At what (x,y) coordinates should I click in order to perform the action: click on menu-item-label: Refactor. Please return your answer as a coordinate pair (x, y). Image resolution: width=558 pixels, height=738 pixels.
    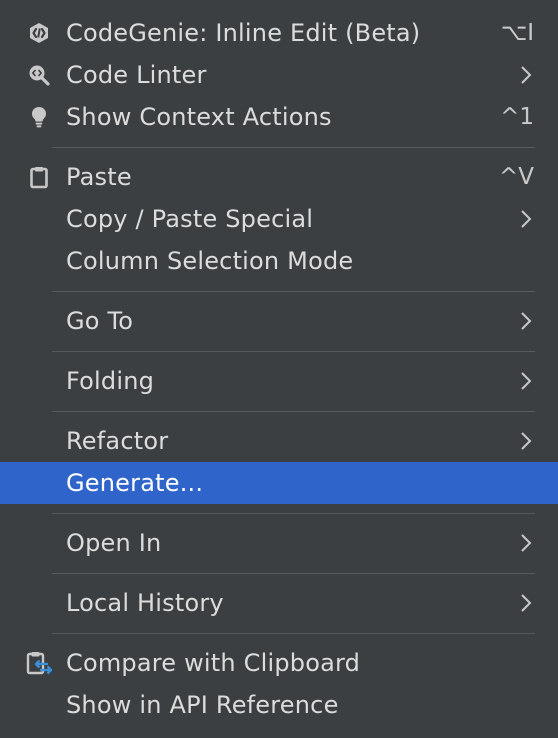
    Looking at the image, I should click on (117, 441).